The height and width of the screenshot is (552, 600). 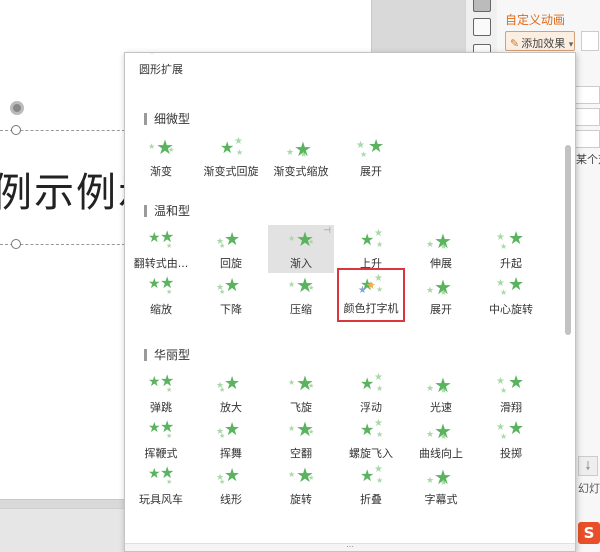 I want to click on effect-item: ★ ★ ★ 空翻, so click(x=301, y=439).